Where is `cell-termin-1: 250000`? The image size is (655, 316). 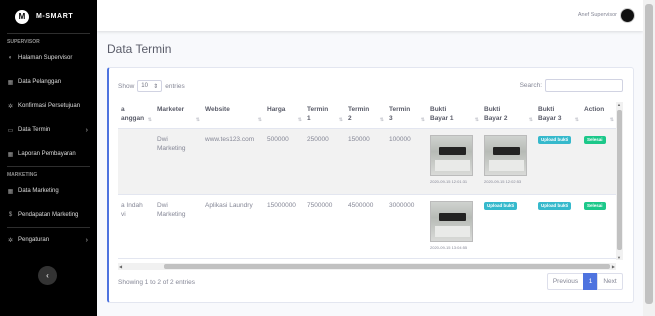
cell-termin-1: 250000 is located at coordinates (324, 161).